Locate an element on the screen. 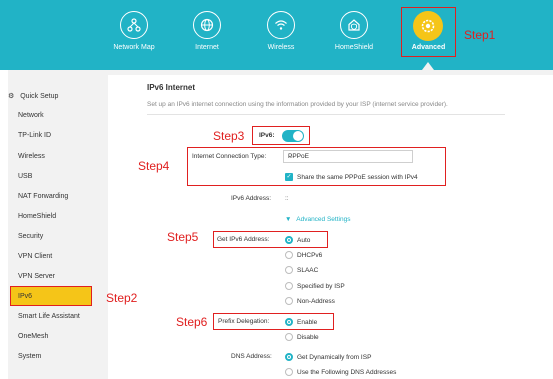 Image resolution: width=553 pixels, height=379 pixels. radio-dns-manual-label: Use the Following DNS Addresses is located at coordinates (347, 372).